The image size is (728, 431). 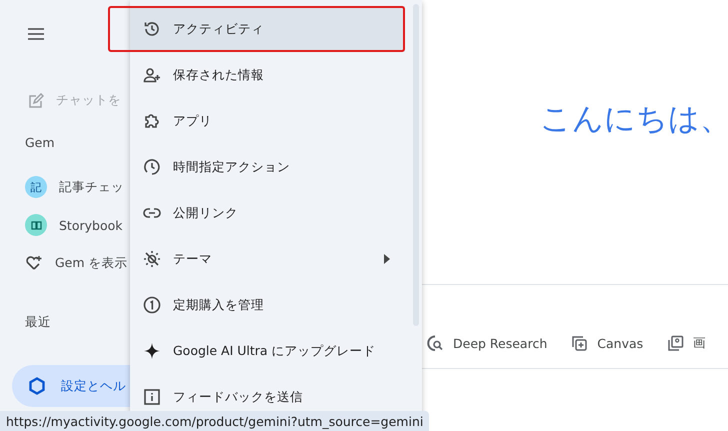 I want to click on status-url-tooltip: https://myactivity.google.com/product/gemini?utm_source=gemini, so click(x=215, y=421).